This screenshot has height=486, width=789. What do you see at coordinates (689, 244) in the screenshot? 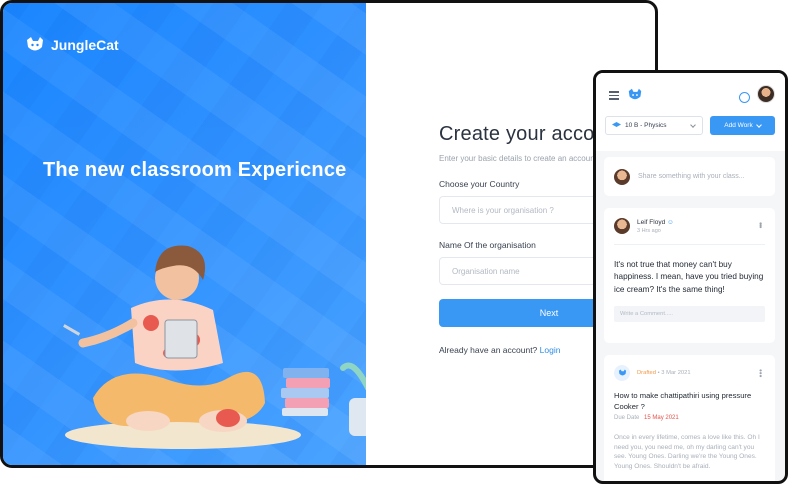
I see `divider` at bounding box center [689, 244].